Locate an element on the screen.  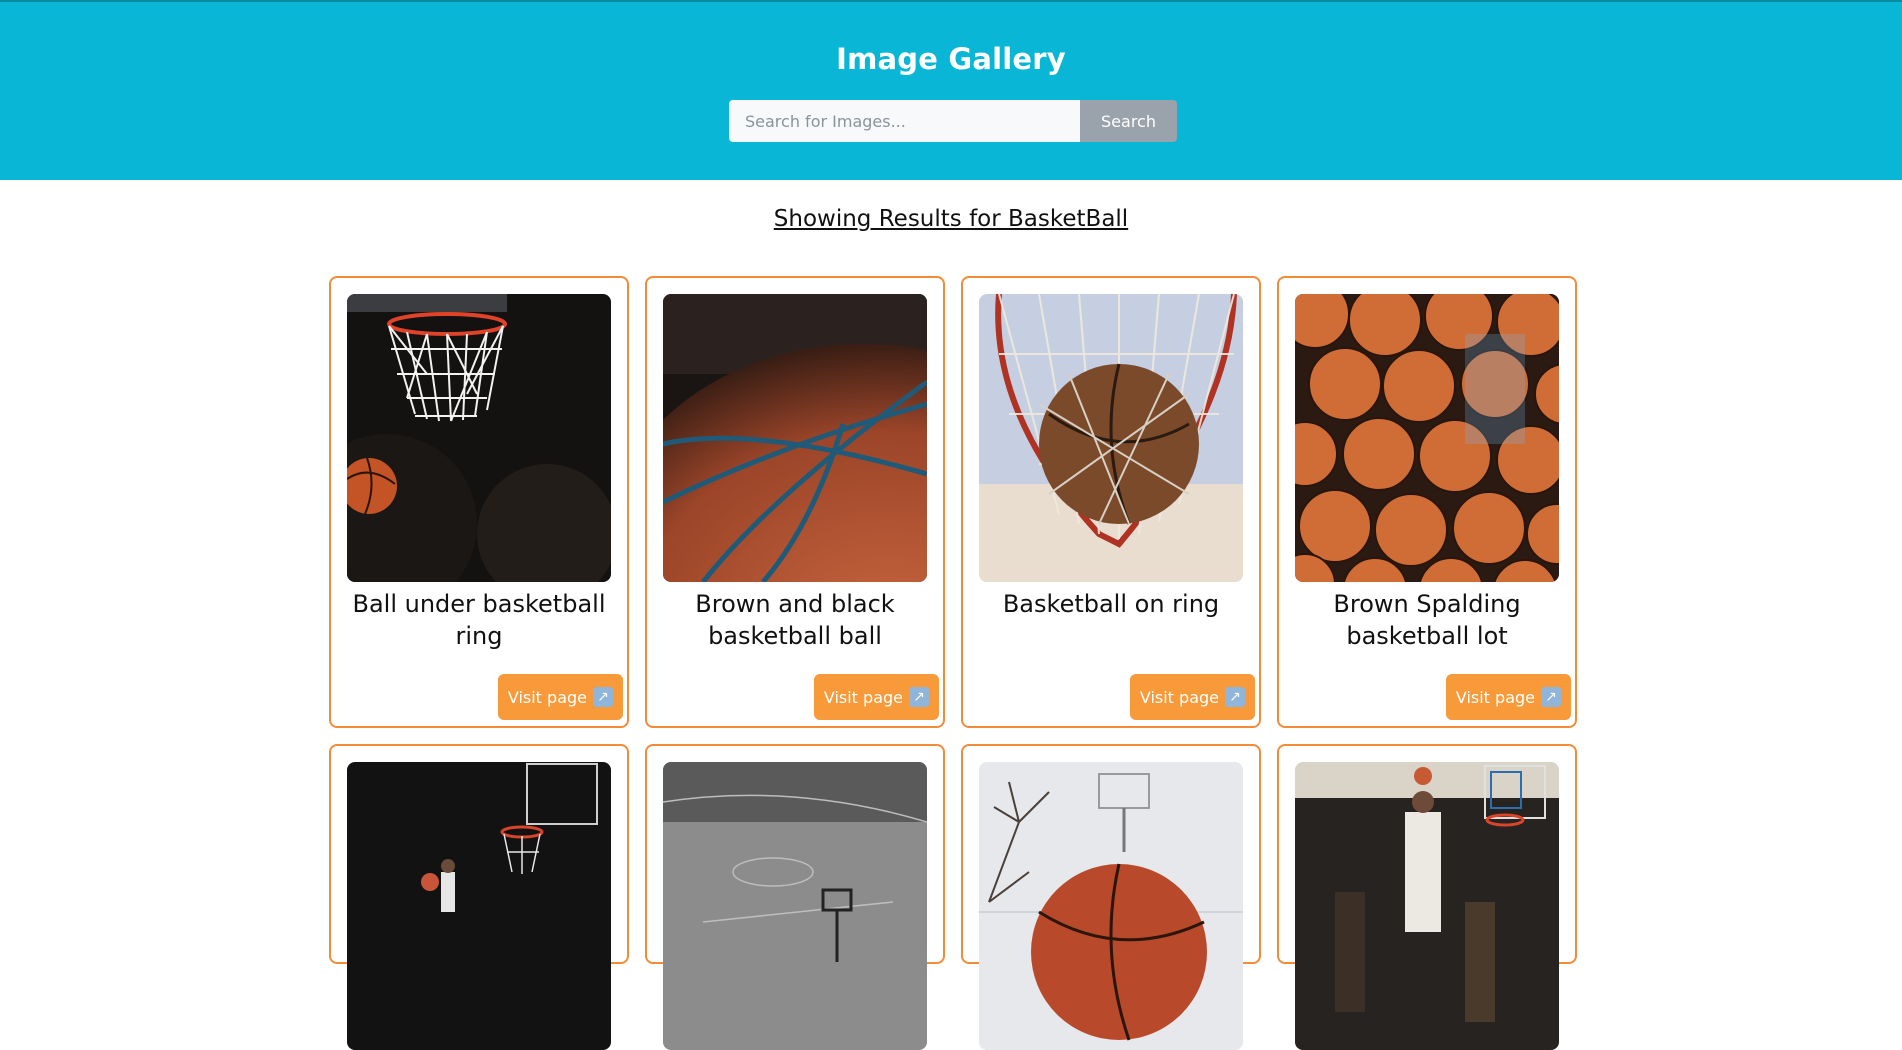
search-input is located at coordinates (904, 121).